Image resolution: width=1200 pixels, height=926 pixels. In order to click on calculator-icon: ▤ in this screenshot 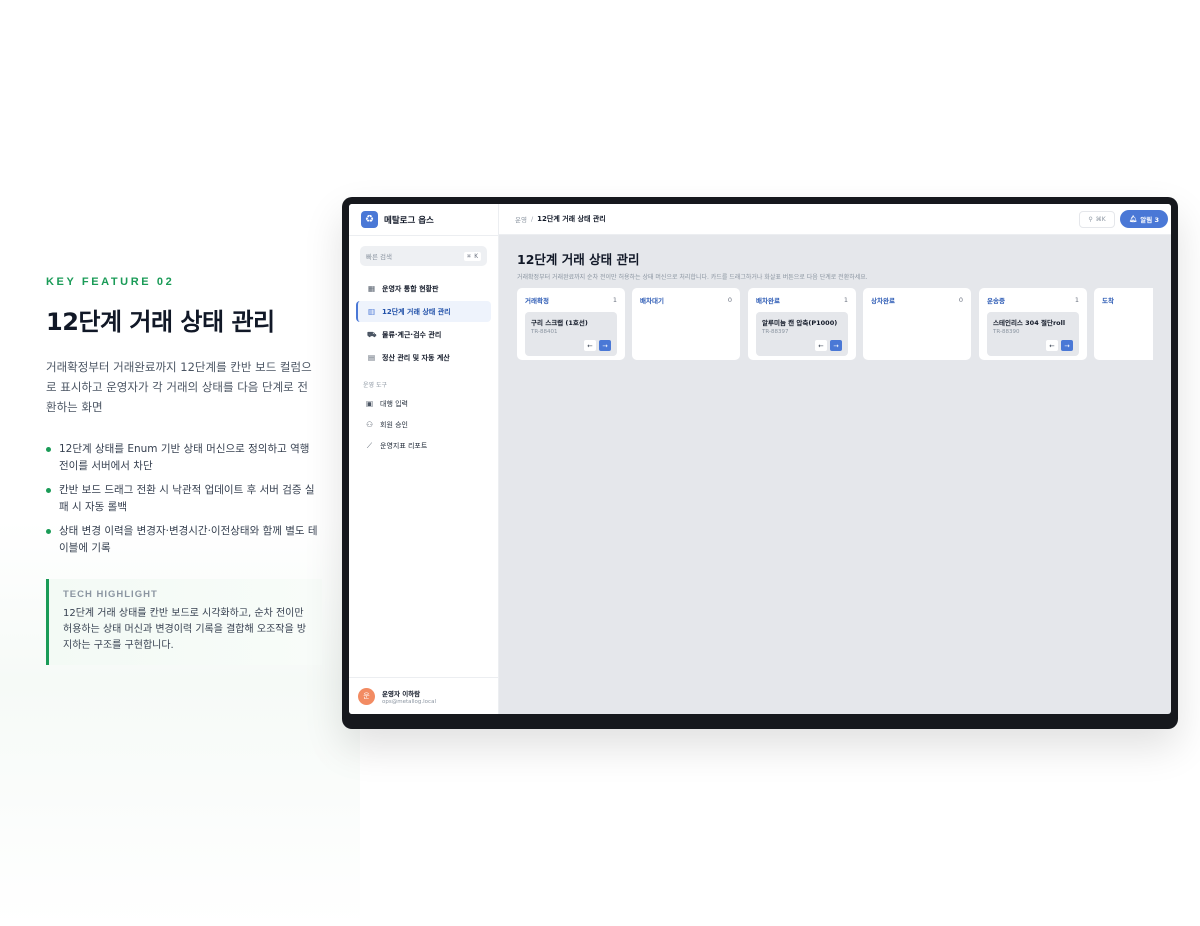, I will do `click(371, 357)`.